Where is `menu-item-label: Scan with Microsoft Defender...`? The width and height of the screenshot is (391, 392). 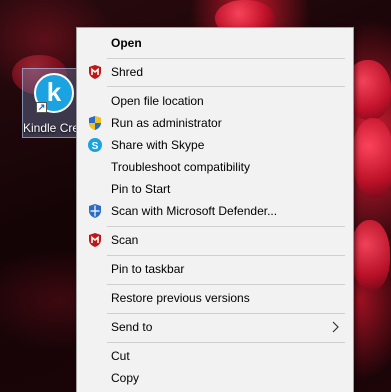
menu-item-label: Scan with Microsoft Defender... is located at coordinates (194, 211).